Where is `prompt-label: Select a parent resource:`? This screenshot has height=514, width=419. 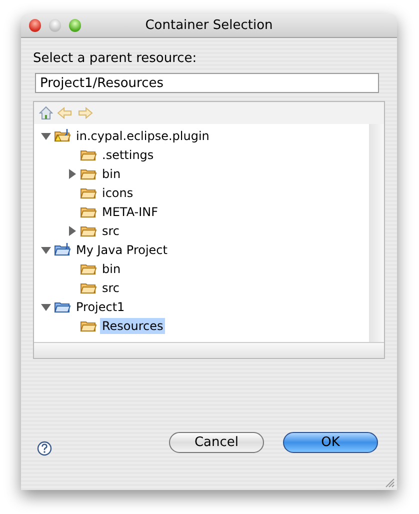 prompt-label: Select a parent resource: is located at coordinates (115, 58).